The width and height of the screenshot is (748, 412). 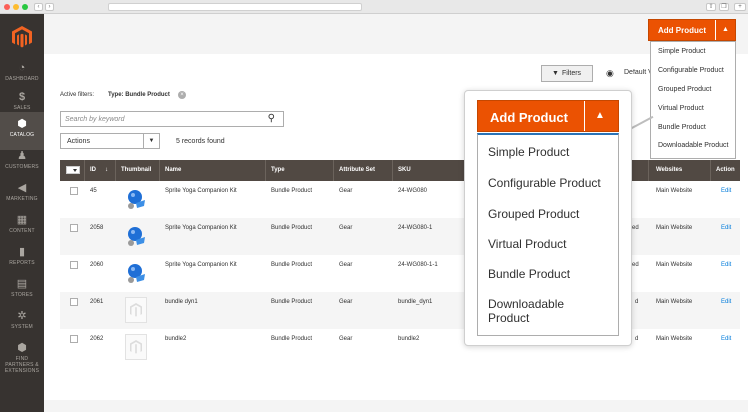 What do you see at coordinates (548, 116) in the screenshot?
I see `zoomed-add-product-button: Add Product ▲` at bounding box center [548, 116].